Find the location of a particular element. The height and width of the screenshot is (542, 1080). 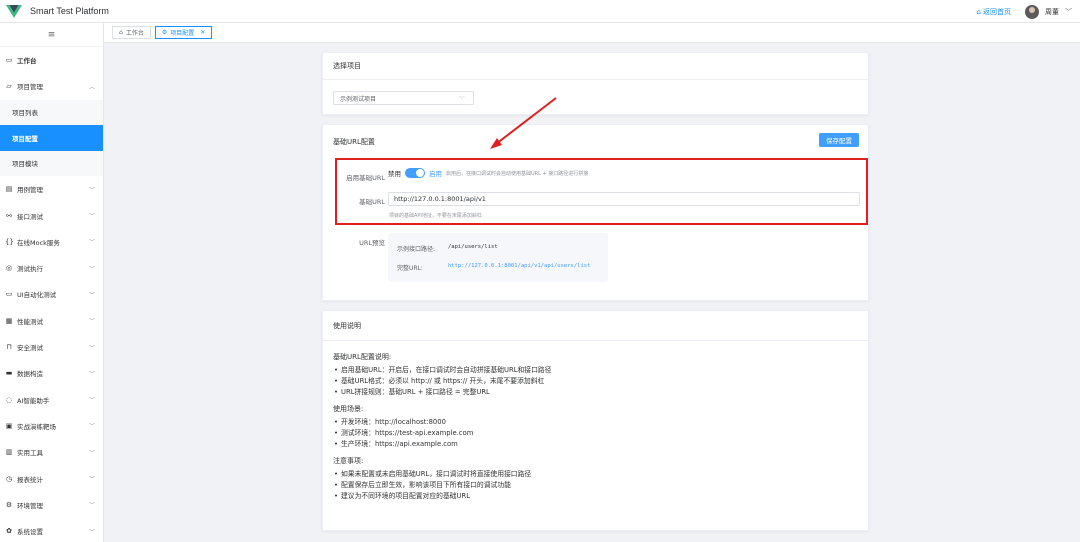

chat-icon: ◌ is located at coordinates (9, 399).